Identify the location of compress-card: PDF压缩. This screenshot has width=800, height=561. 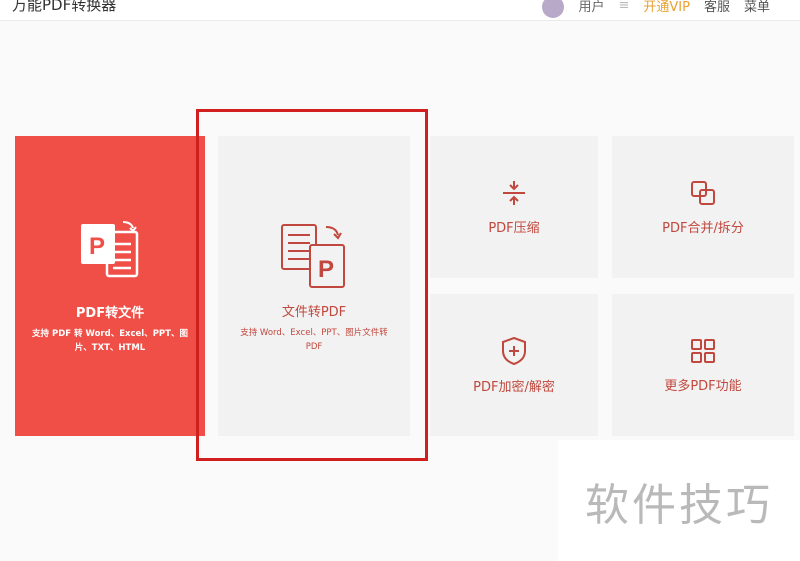
(514, 207).